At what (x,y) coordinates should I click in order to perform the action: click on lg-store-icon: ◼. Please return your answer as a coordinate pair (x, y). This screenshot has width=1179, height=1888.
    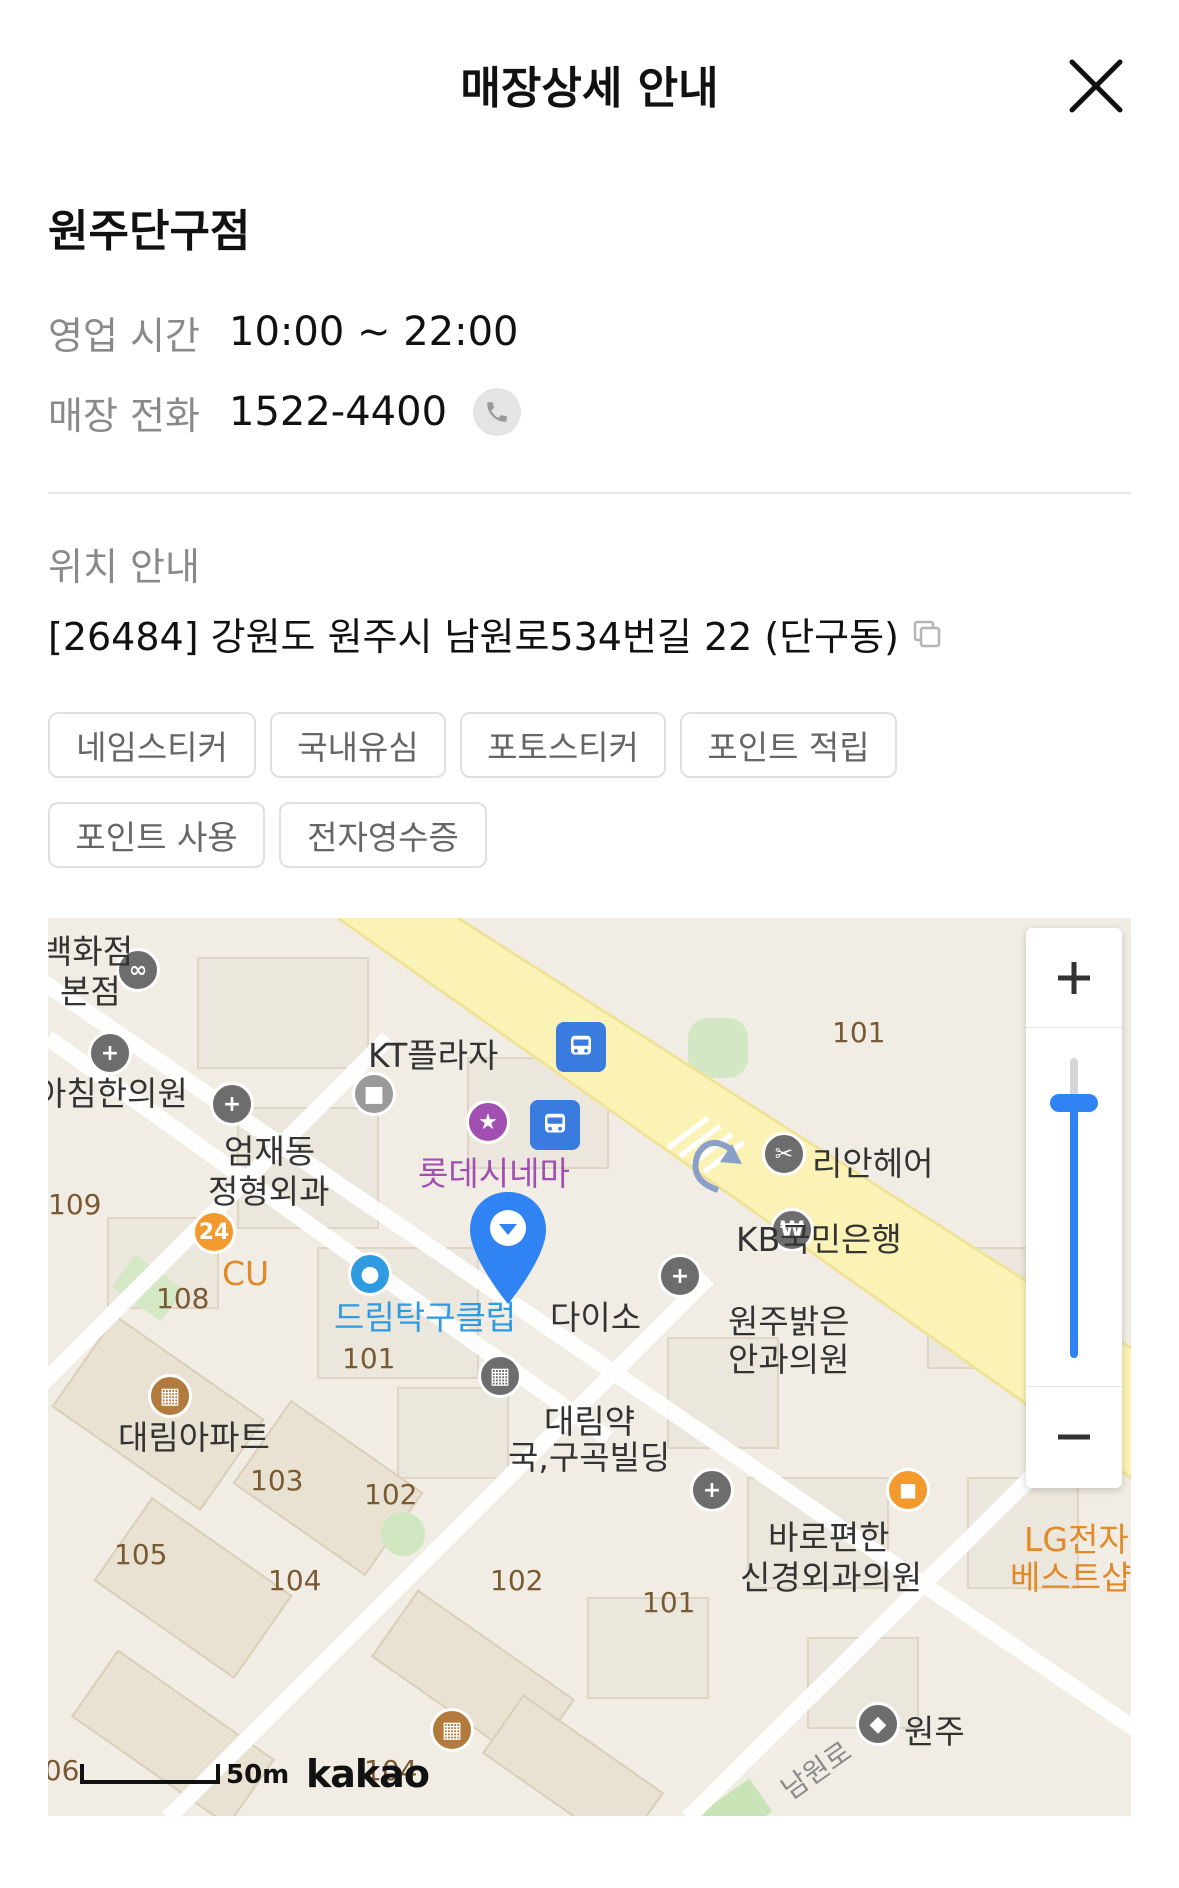
    Looking at the image, I should click on (908, 1490).